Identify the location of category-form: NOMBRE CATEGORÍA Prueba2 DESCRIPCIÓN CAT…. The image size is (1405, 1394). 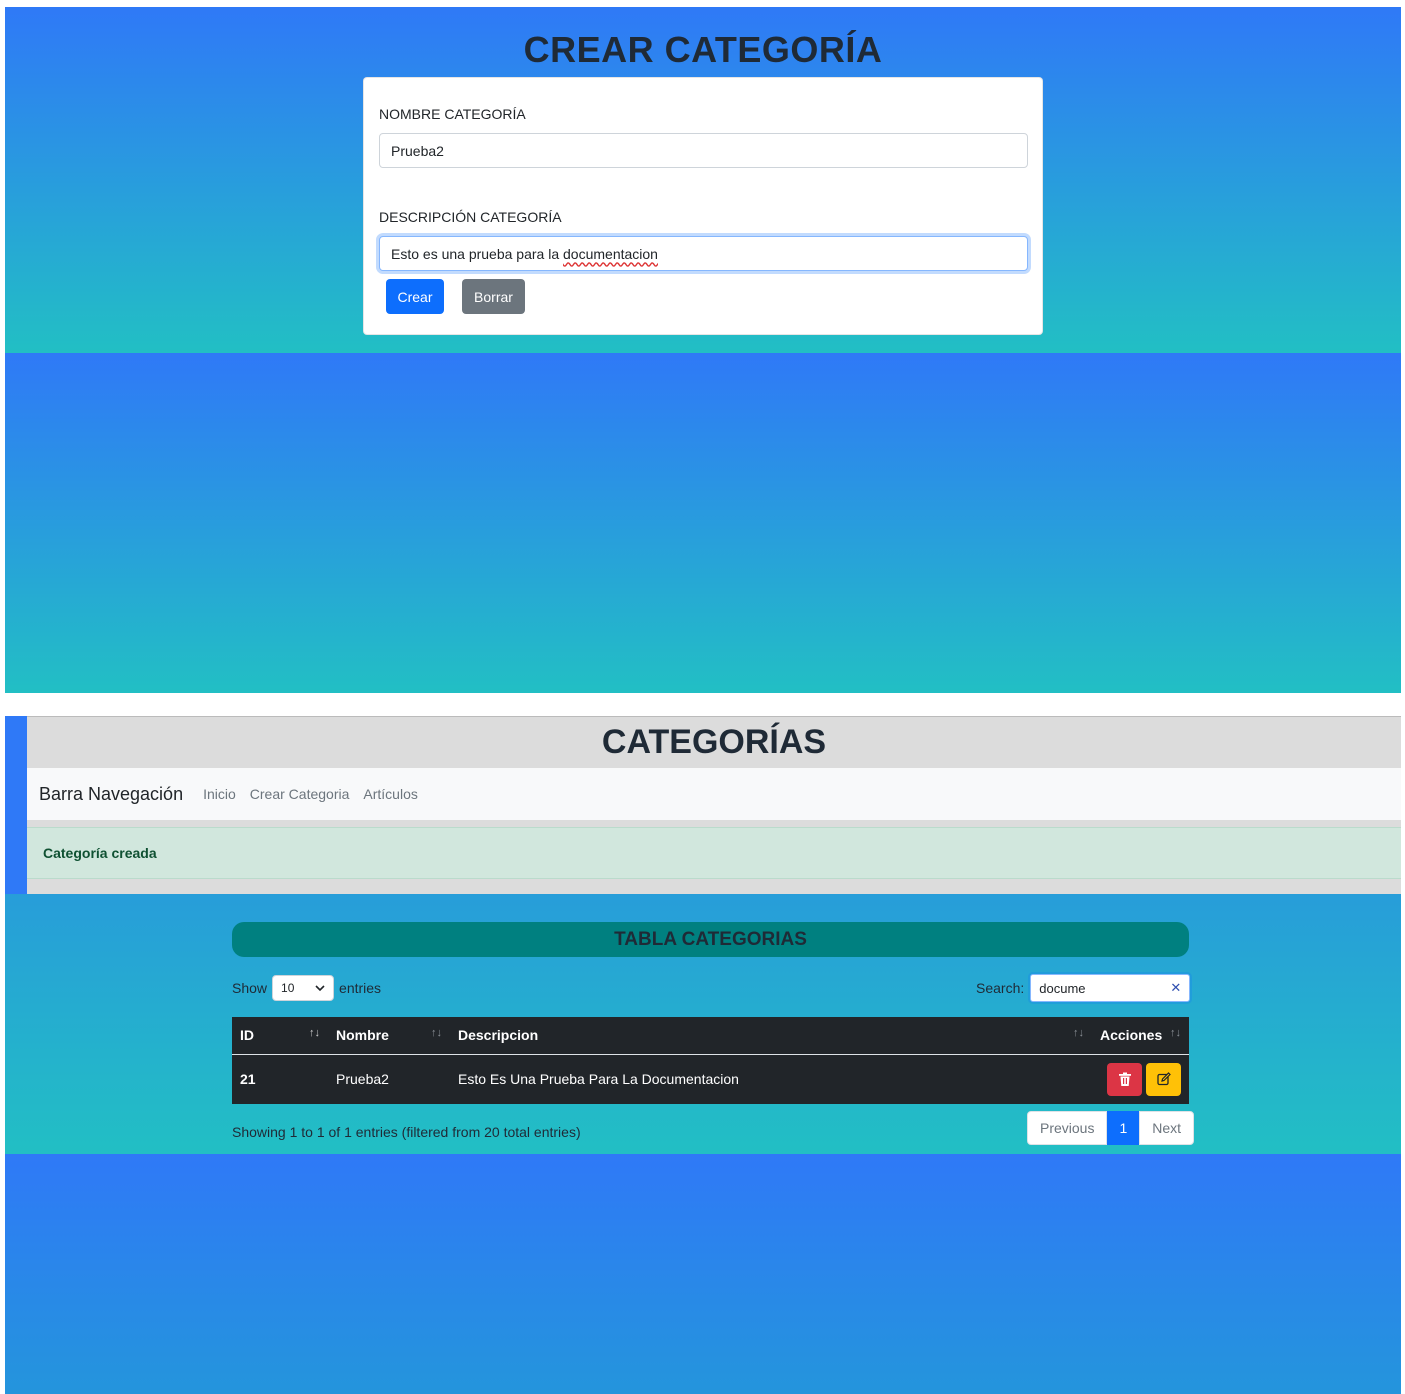
(703, 206).